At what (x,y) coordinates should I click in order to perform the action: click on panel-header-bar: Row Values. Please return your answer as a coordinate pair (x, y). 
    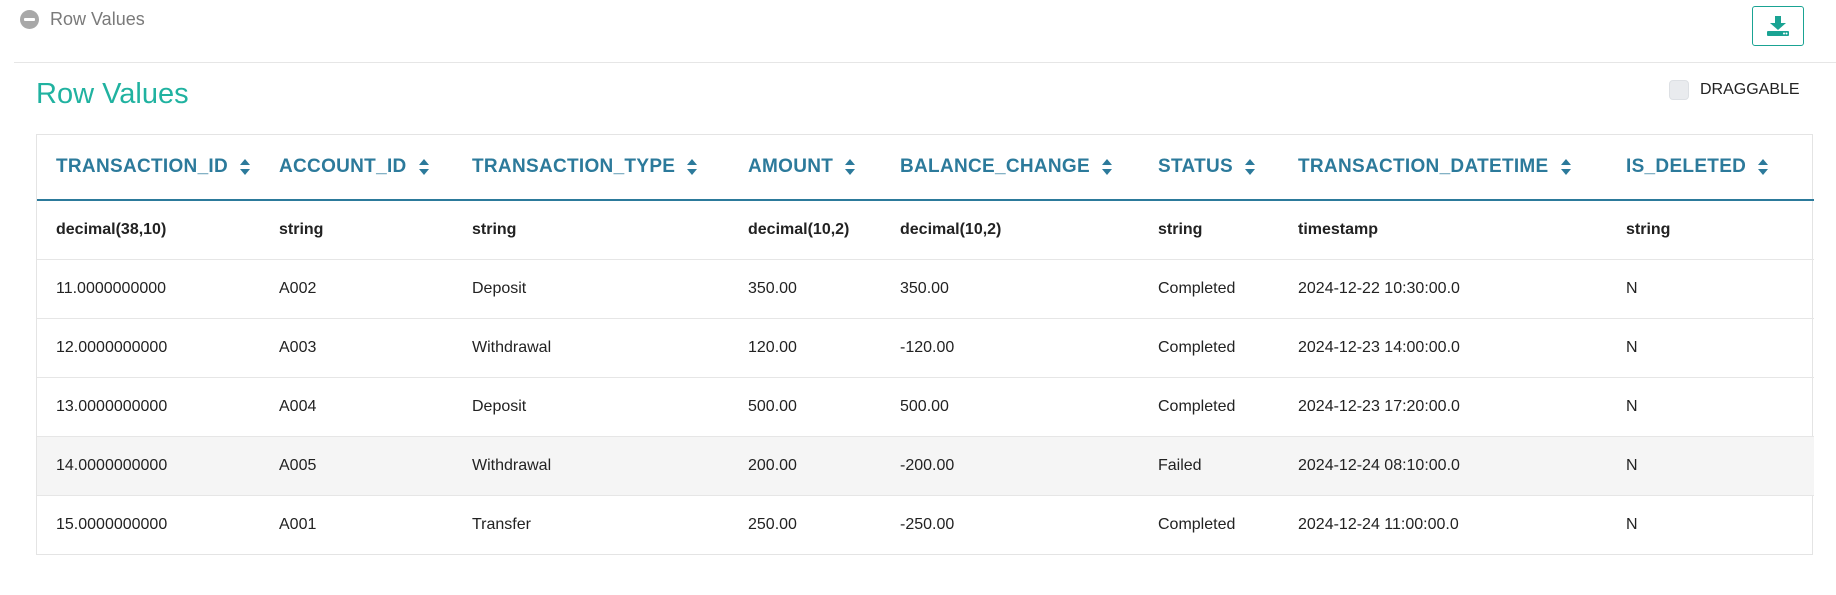
    Looking at the image, I should click on (925, 31).